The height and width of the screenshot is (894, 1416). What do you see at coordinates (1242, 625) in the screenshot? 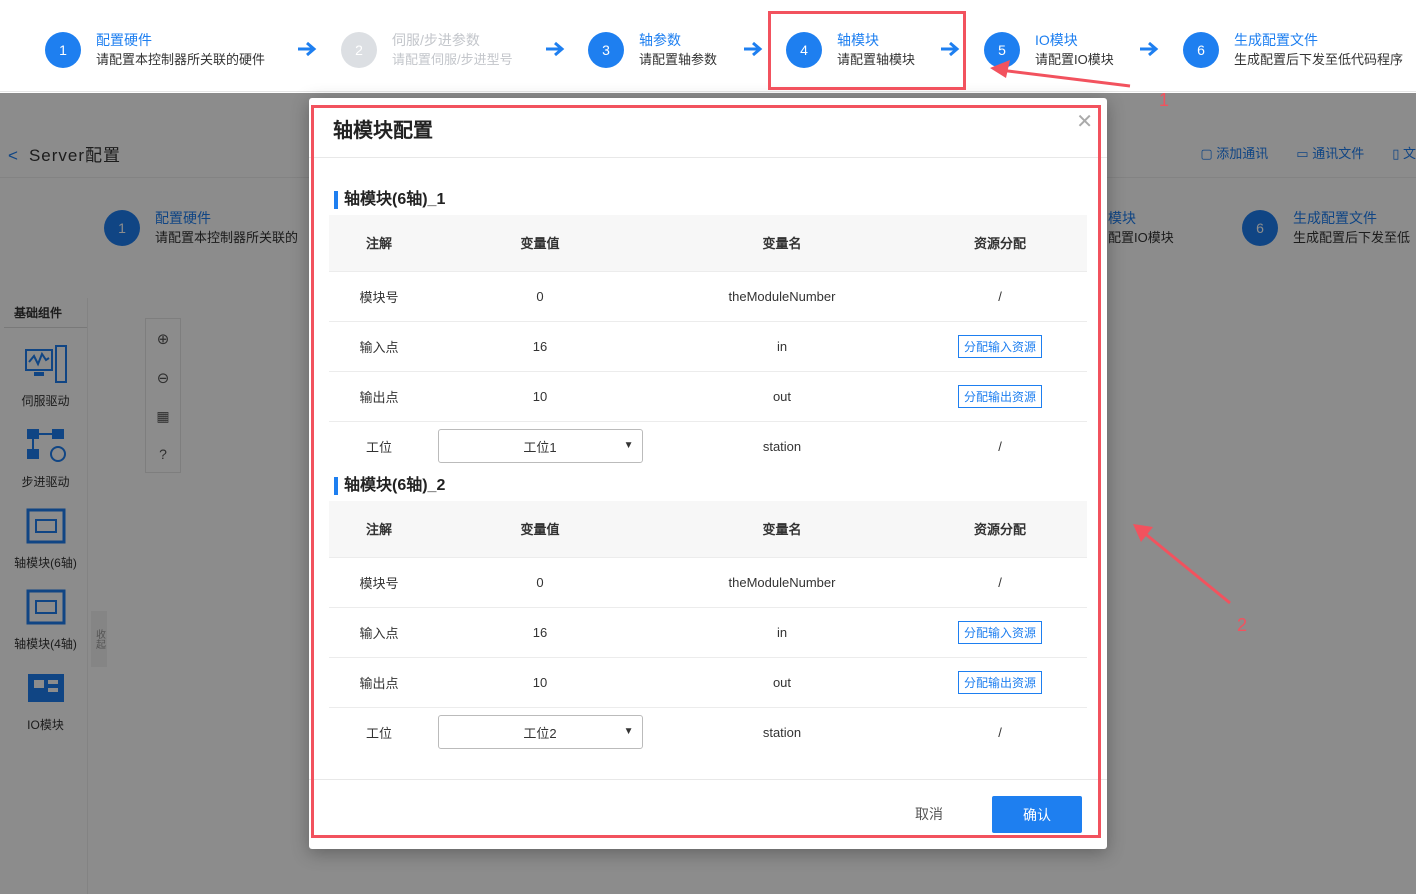
I see `annotation-label-2: 2` at bounding box center [1242, 625].